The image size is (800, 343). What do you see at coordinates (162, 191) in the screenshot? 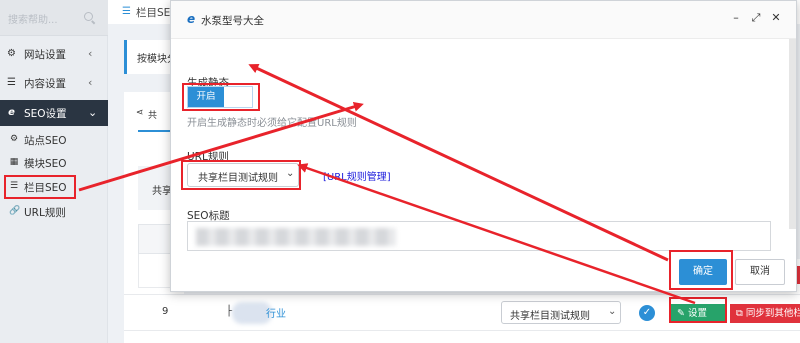
I see `filter-label: 共享` at bounding box center [162, 191].